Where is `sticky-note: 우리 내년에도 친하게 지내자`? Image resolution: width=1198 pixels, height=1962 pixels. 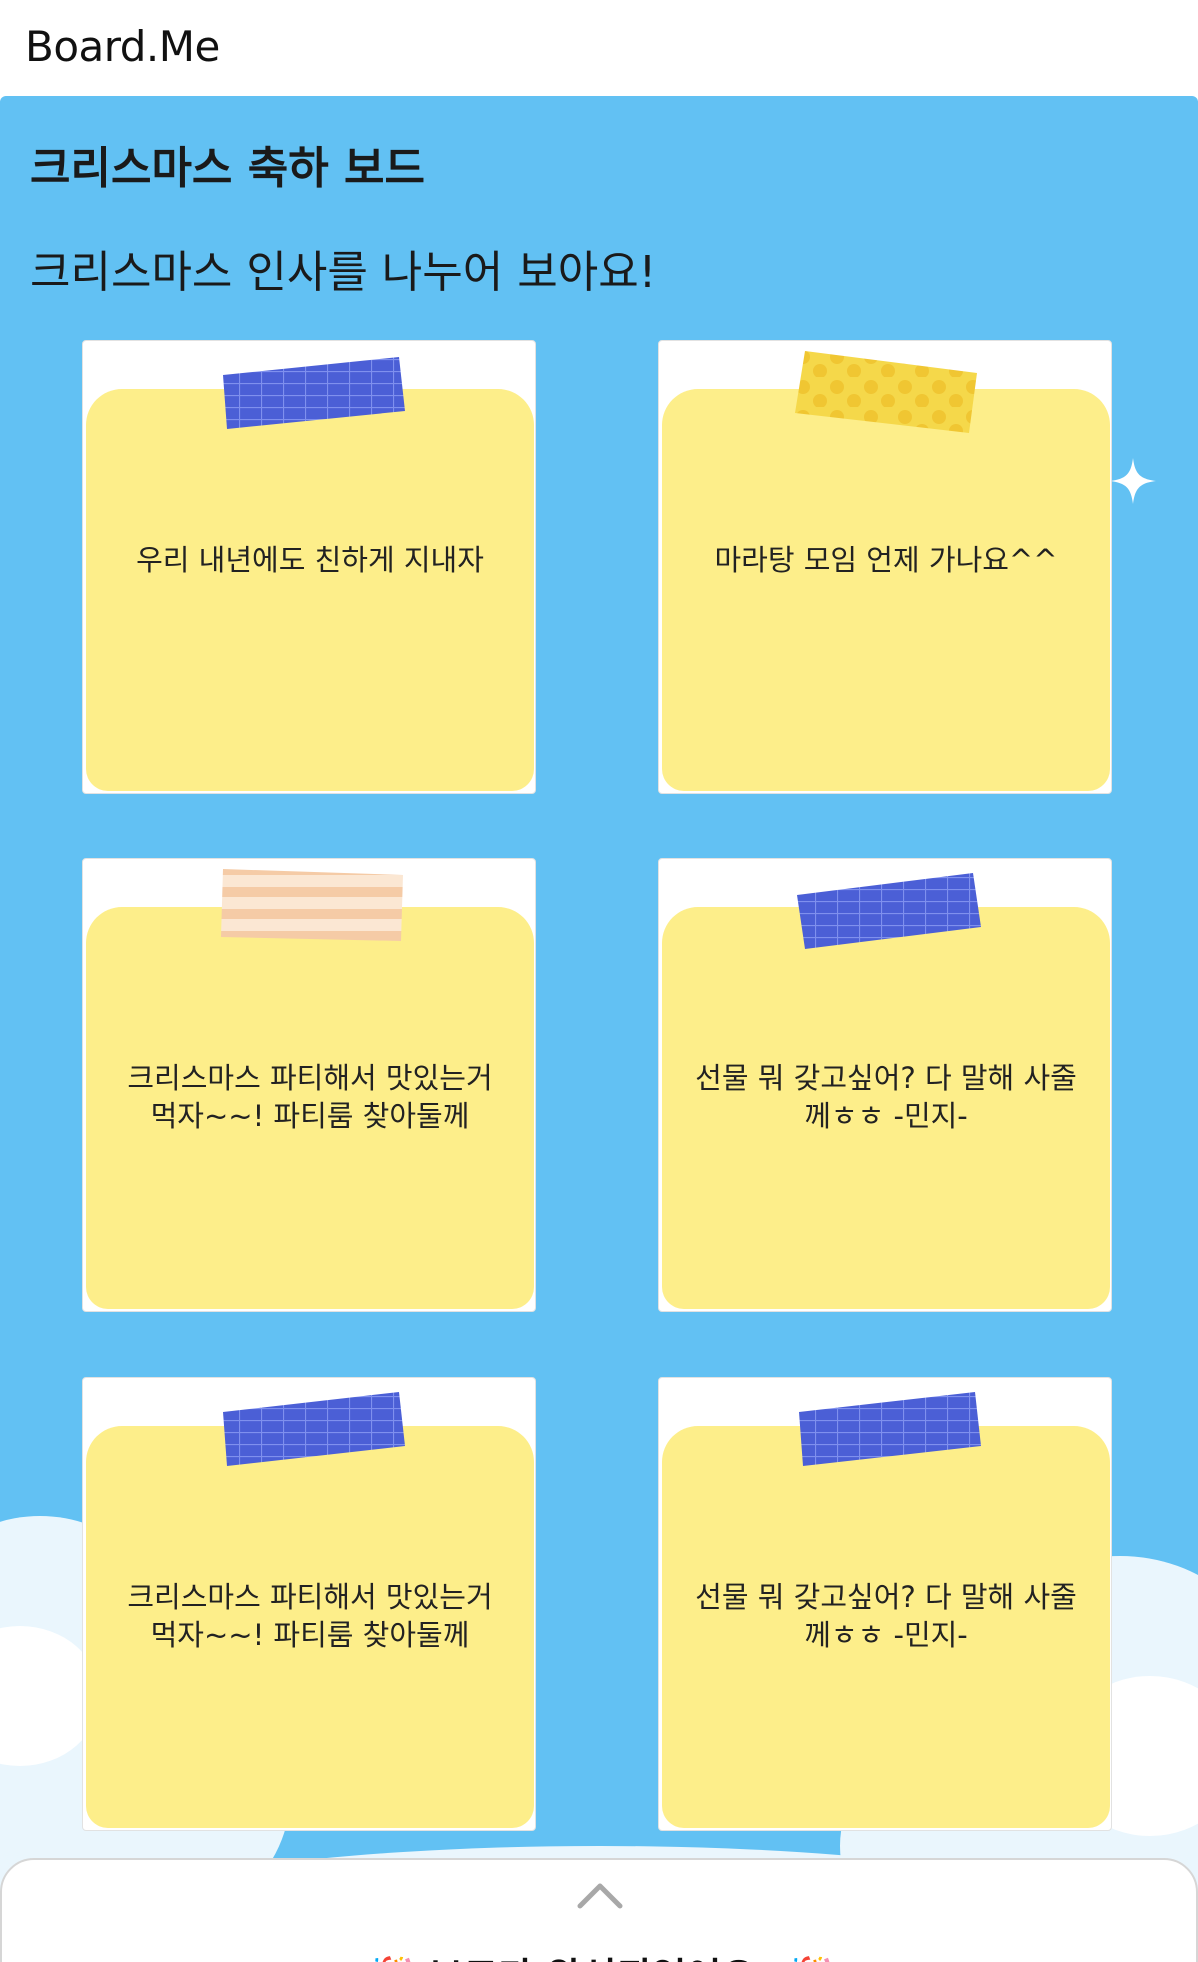
sticky-note: 우리 내년에도 친하게 지내자 is located at coordinates (310, 590).